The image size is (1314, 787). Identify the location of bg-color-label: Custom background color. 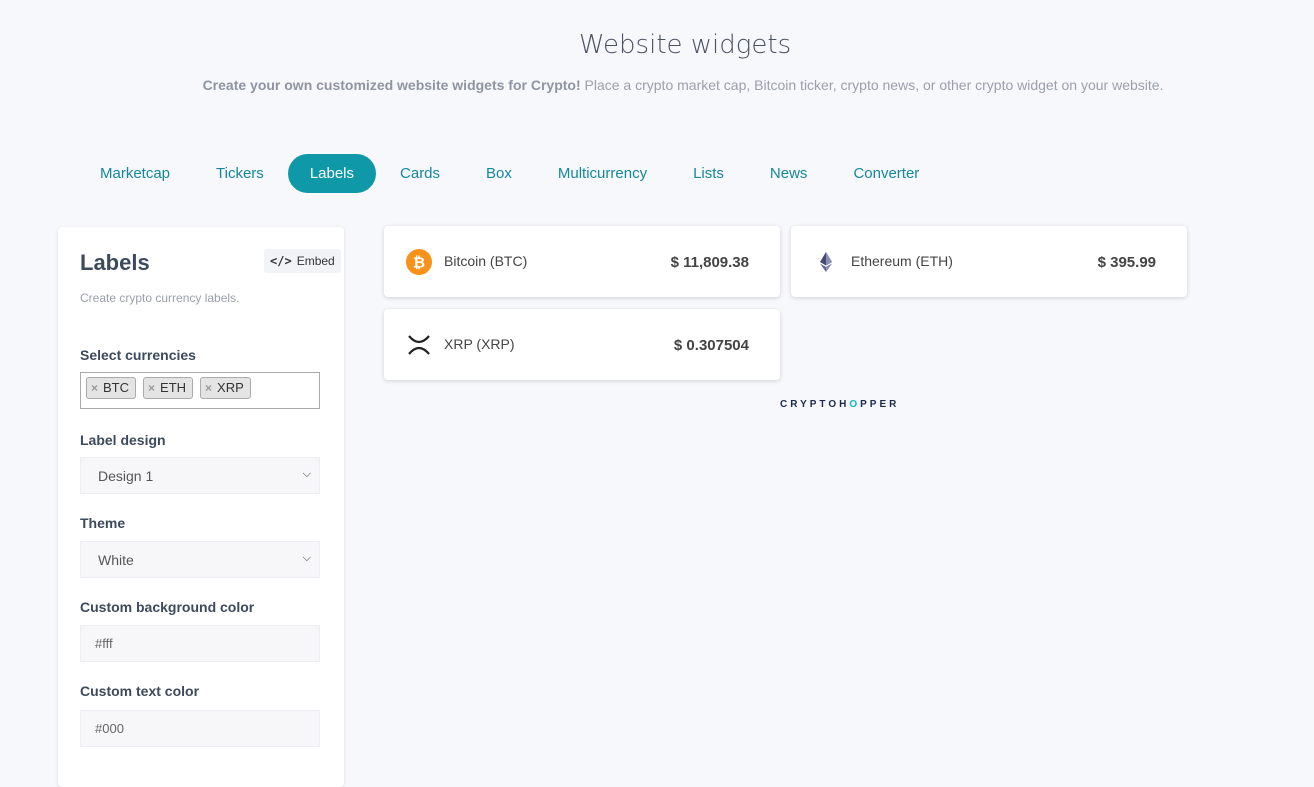
(167, 607).